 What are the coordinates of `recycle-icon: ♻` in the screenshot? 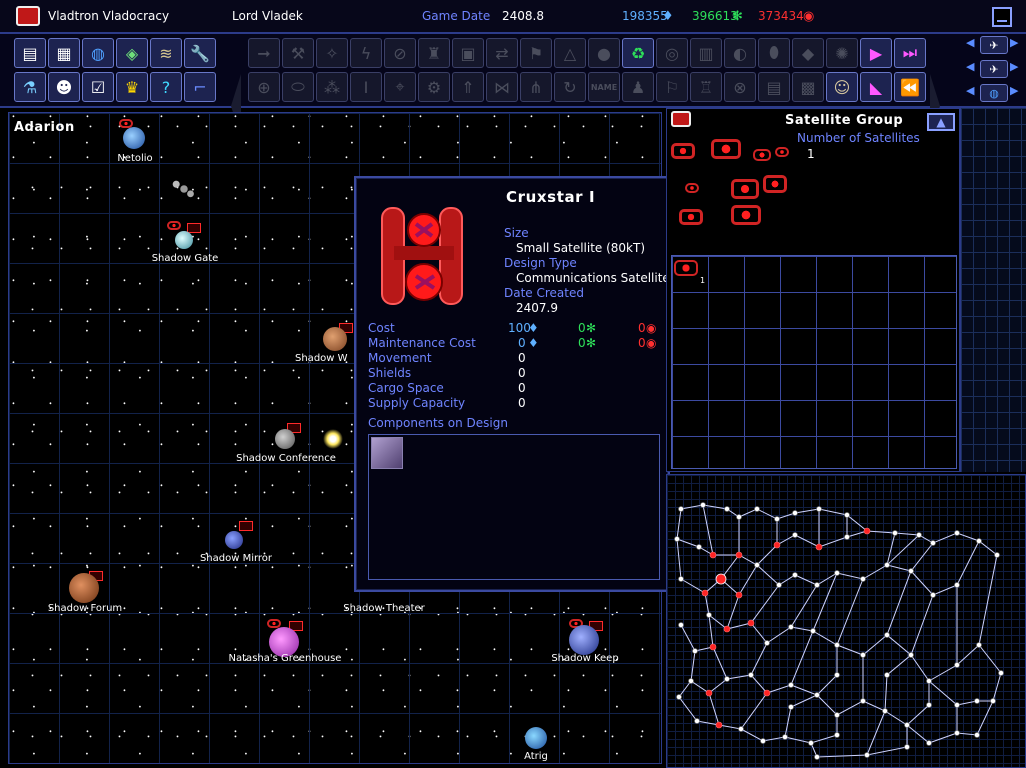 It's located at (638, 53).